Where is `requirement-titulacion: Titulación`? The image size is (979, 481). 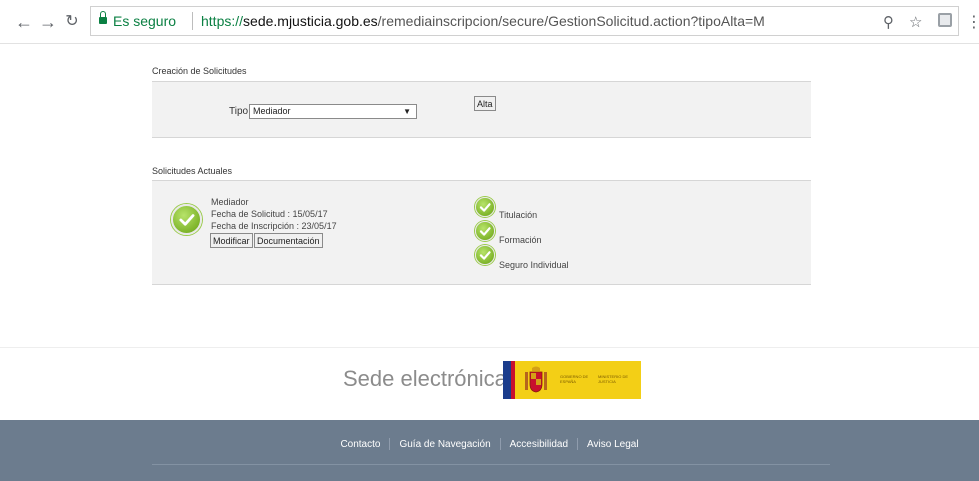 requirement-titulacion: Titulación is located at coordinates (518, 215).